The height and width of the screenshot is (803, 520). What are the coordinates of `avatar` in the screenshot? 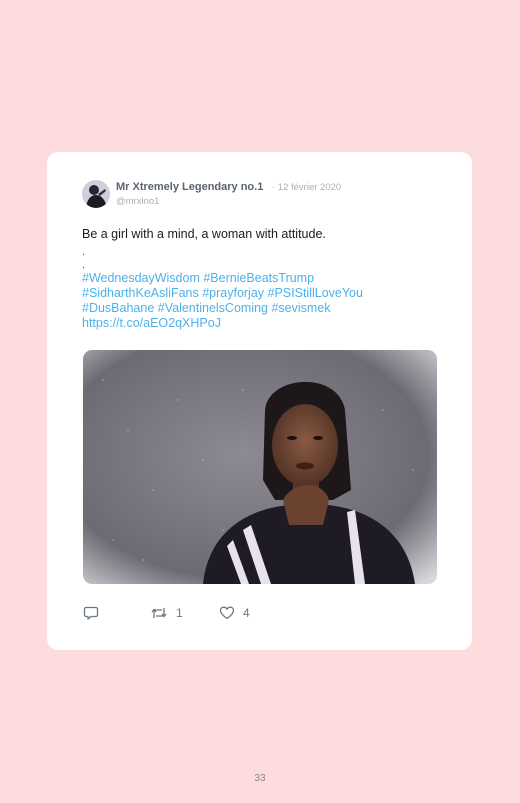 It's located at (96, 194).